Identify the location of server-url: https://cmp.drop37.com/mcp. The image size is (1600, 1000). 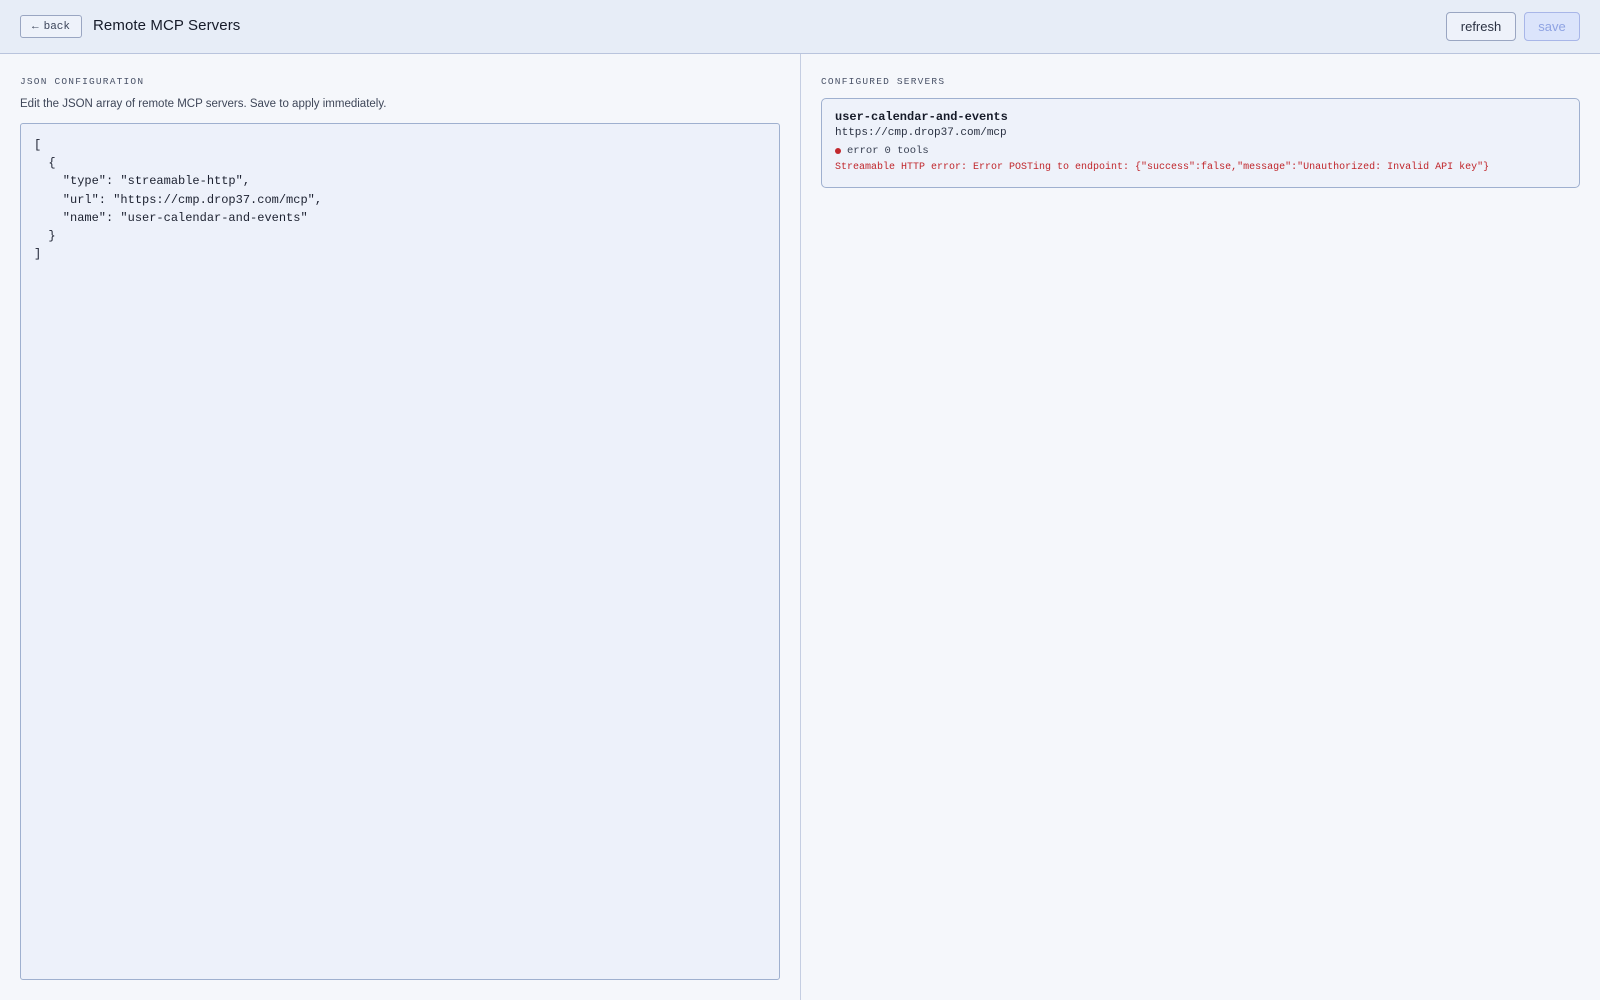
(921, 133).